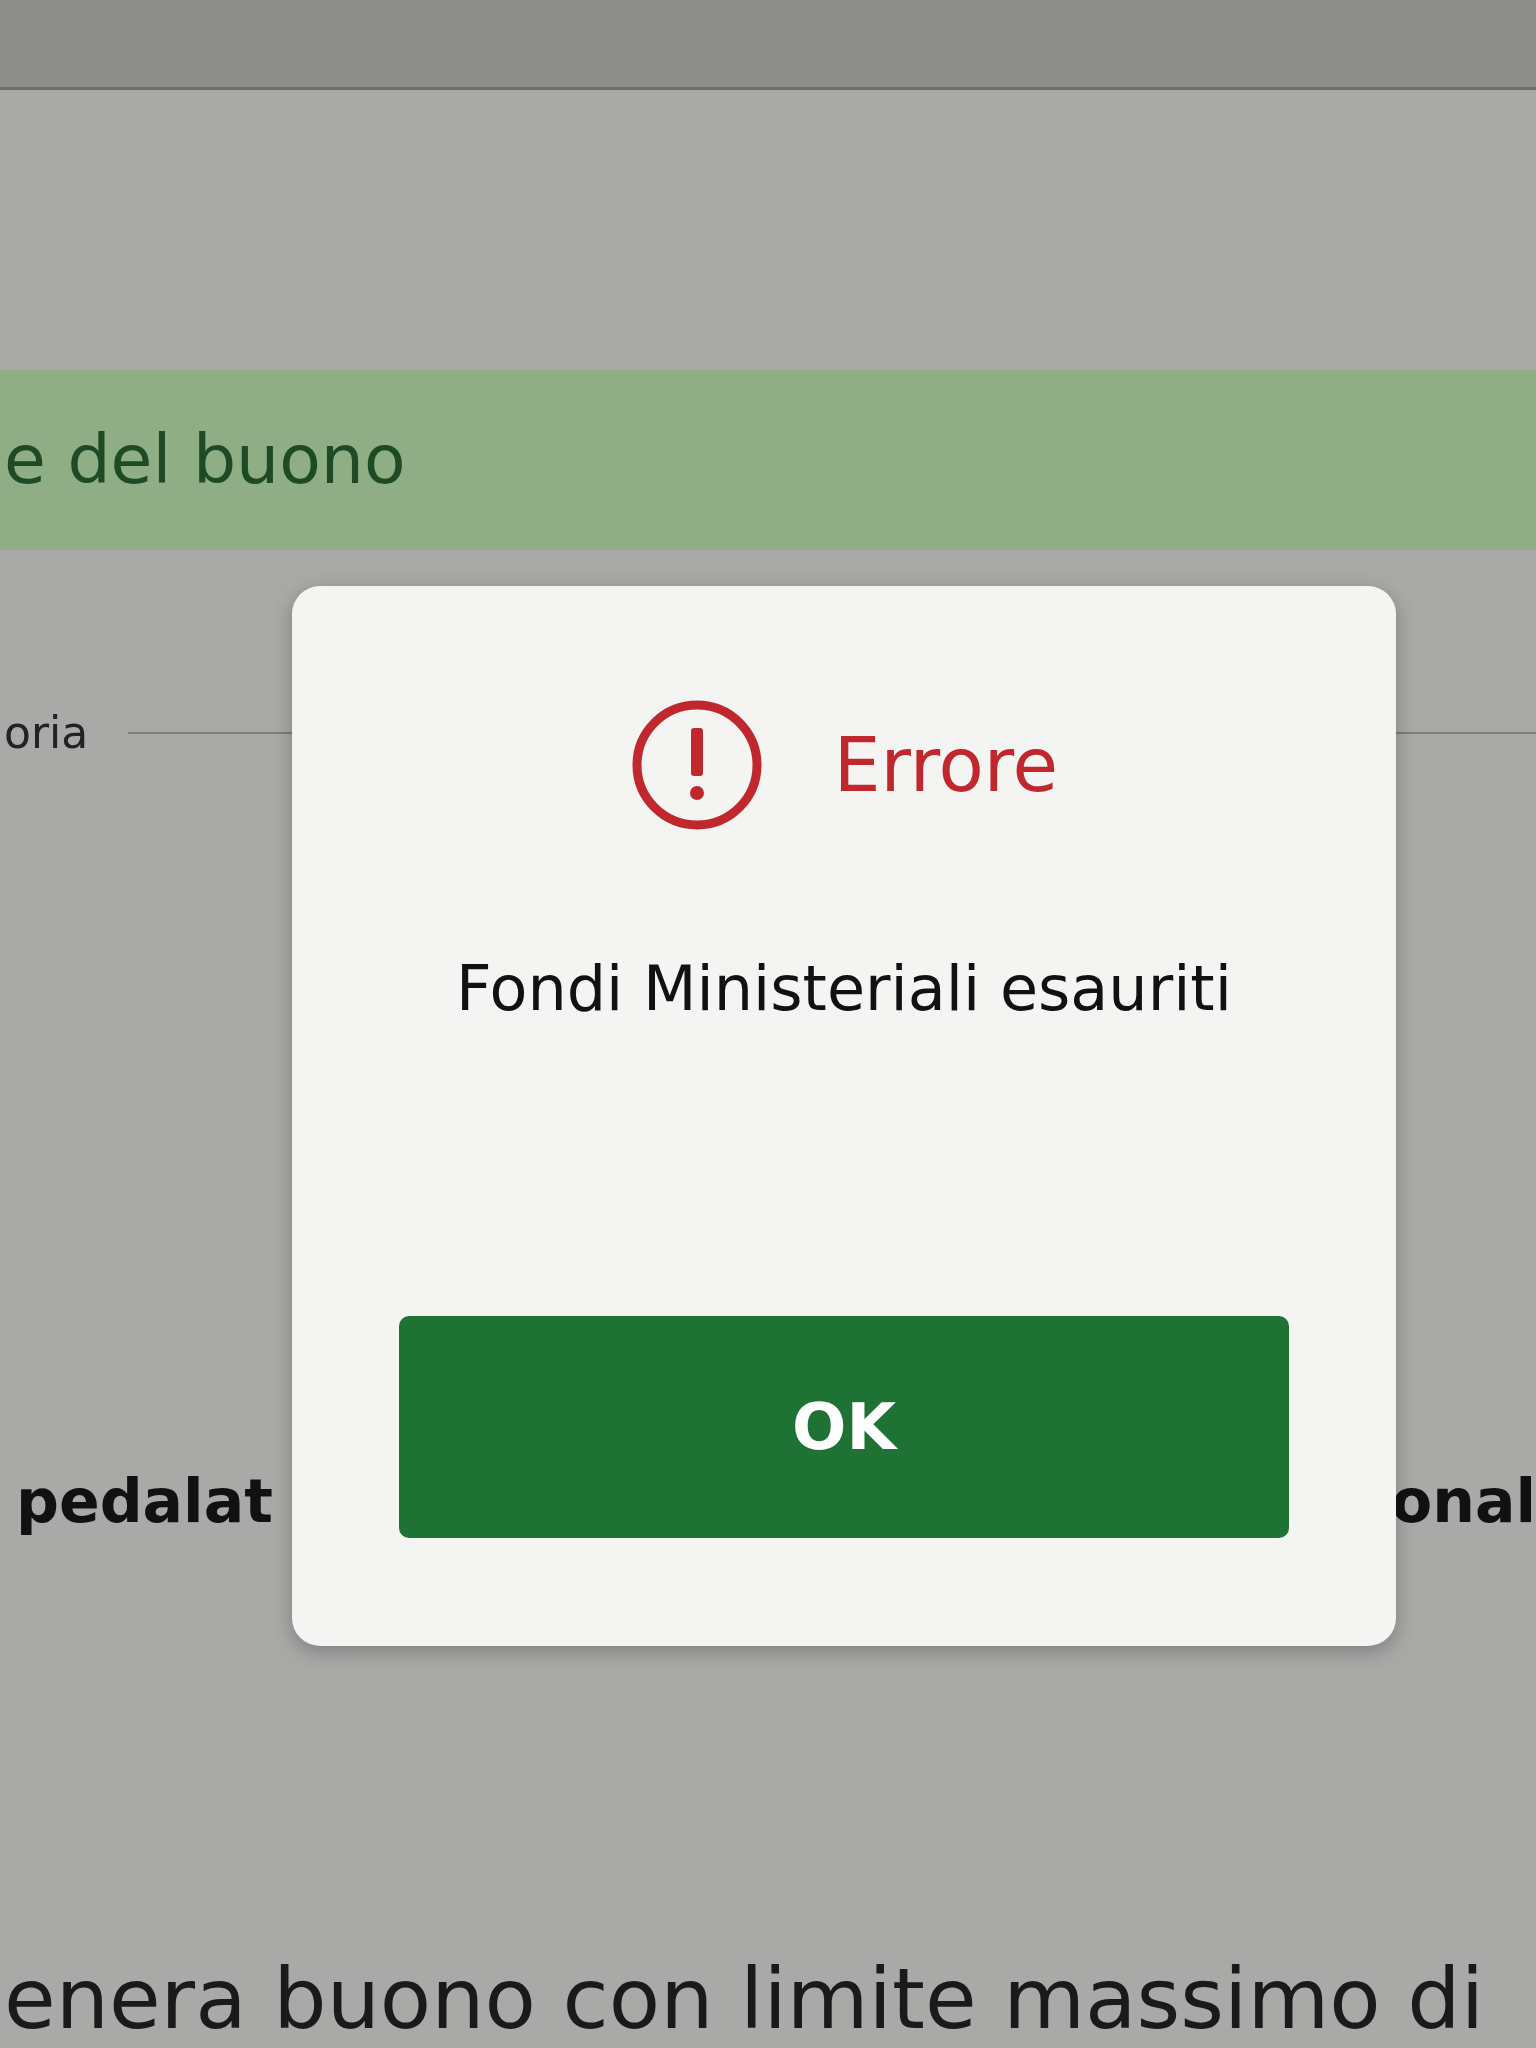  Describe the element at coordinates (844, 1427) in the screenshot. I see `ok-button: OK` at that location.